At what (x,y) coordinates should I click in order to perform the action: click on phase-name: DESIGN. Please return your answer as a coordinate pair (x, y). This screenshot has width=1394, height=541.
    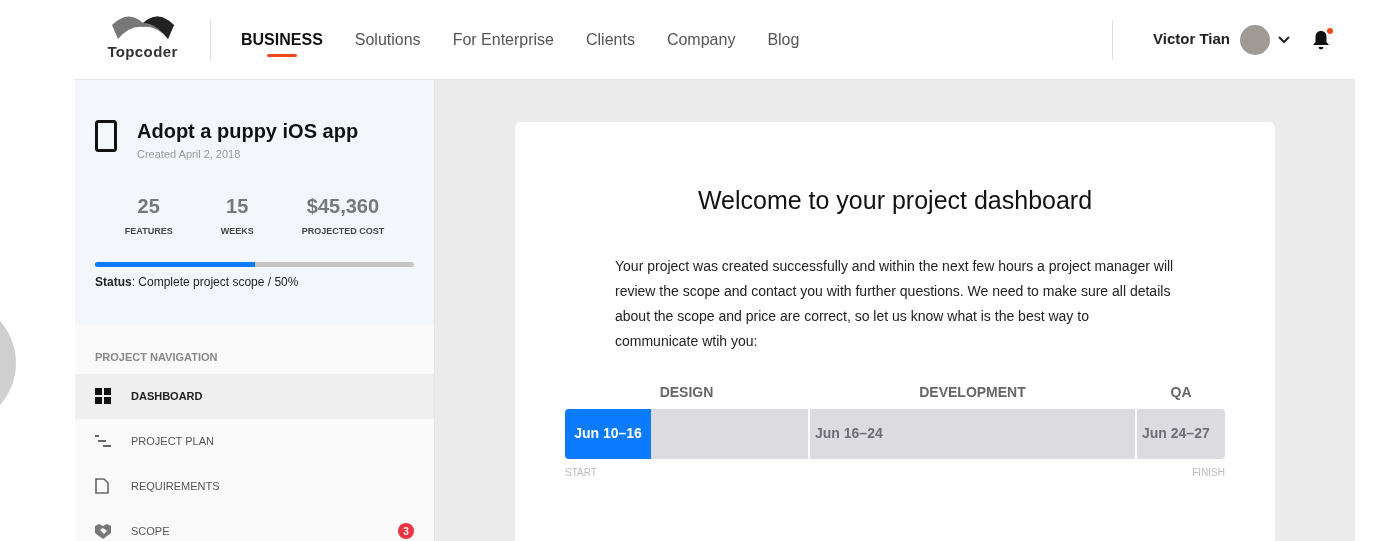
    Looking at the image, I should click on (686, 392).